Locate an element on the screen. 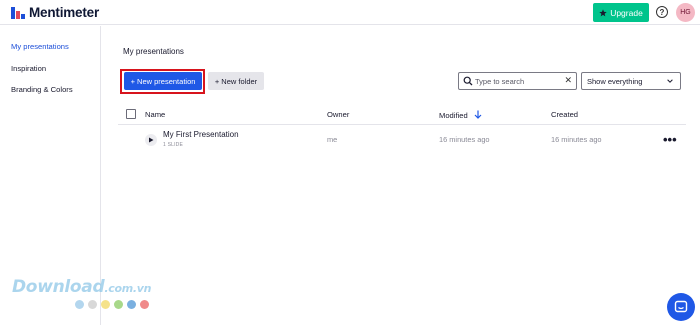  new-folder-button: + New folder is located at coordinates (236, 81).